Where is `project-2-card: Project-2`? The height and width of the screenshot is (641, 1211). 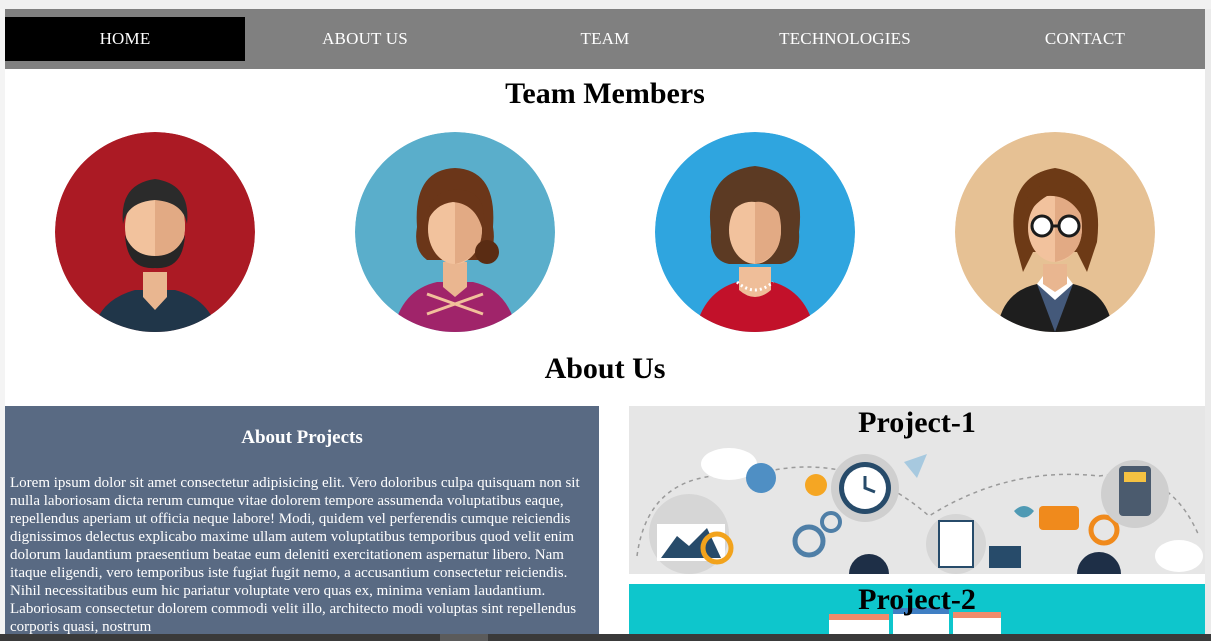 project-2-card: Project-2 is located at coordinates (917, 612).